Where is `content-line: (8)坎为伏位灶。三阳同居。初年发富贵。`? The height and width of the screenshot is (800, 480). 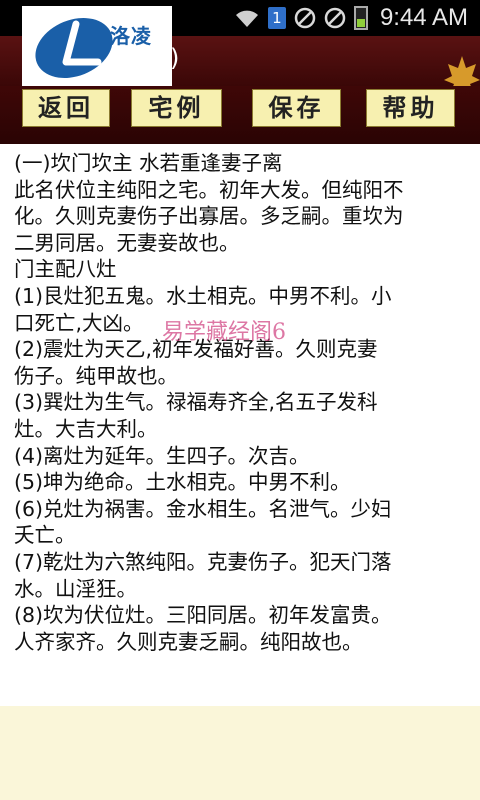 content-line: (8)坎为伏位灶。三阳同居。初年发富贵。 is located at coordinates (203, 615).